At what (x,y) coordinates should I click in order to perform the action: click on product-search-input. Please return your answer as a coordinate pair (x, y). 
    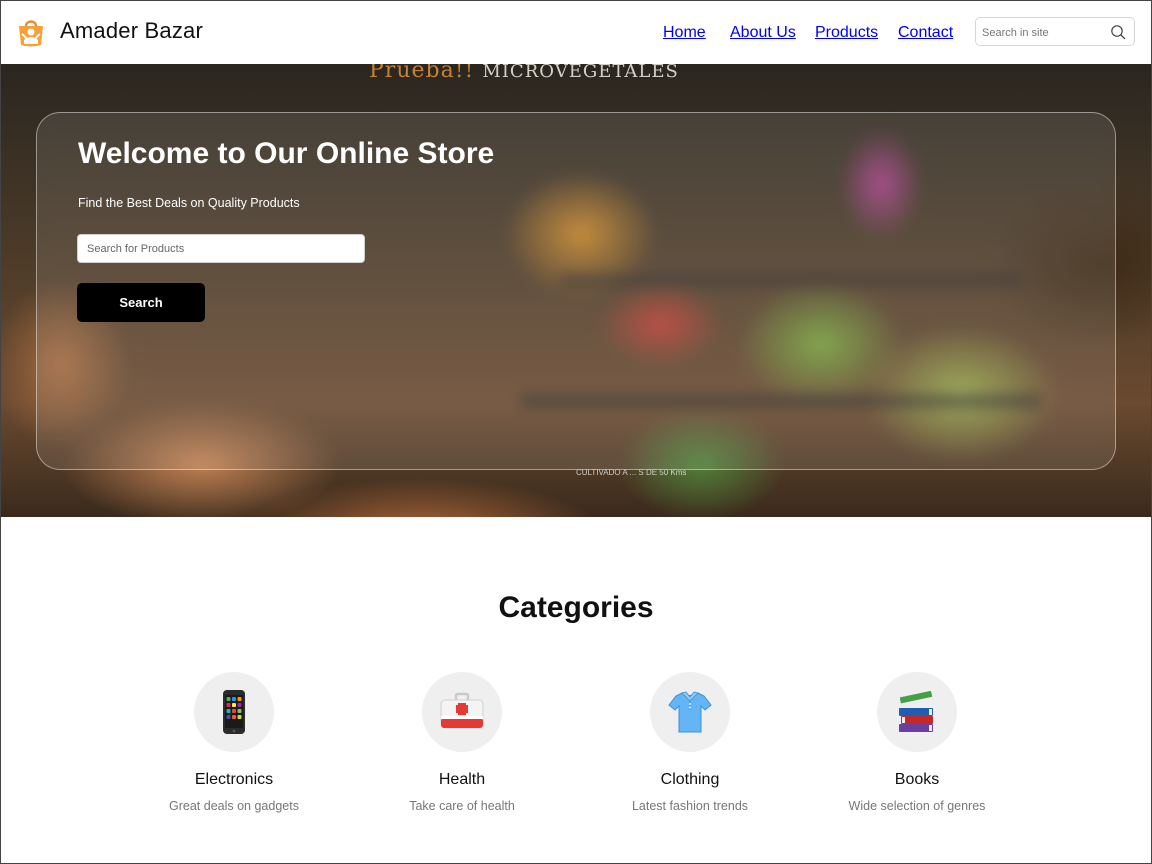
    Looking at the image, I should click on (221, 248).